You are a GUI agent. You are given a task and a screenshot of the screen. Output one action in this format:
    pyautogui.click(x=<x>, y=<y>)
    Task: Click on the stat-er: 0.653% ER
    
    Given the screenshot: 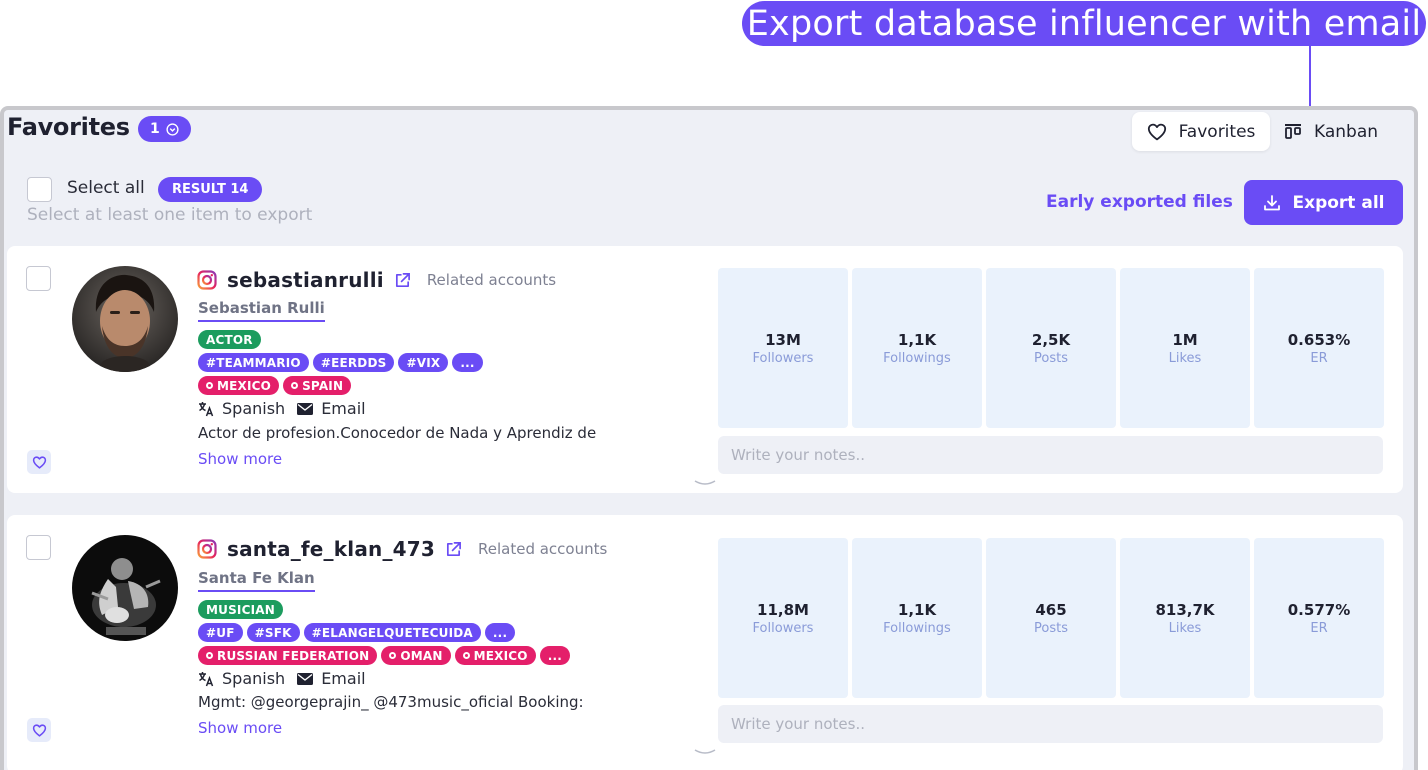 What is the action you would take?
    pyautogui.click(x=1319, y=348)
    